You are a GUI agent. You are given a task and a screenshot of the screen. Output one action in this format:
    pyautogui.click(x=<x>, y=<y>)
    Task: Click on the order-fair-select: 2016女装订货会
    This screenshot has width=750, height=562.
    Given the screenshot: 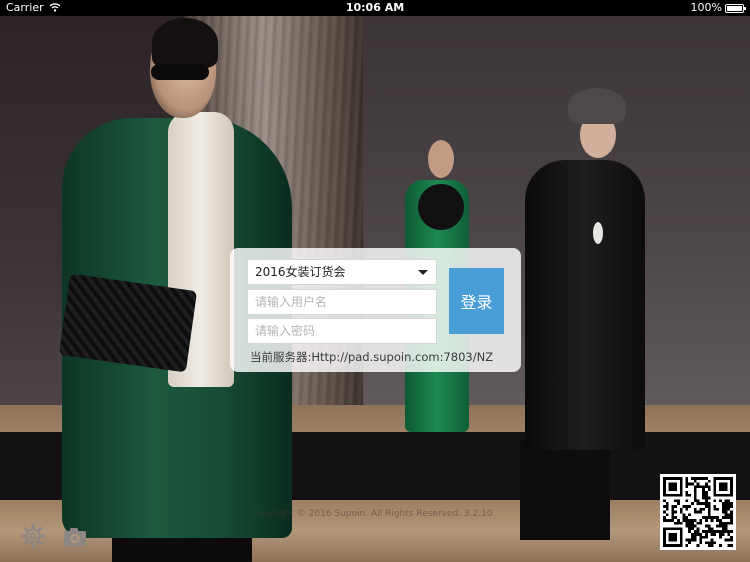 What is the action you would take?
    pyautogui.click(x=342, y=272)
    